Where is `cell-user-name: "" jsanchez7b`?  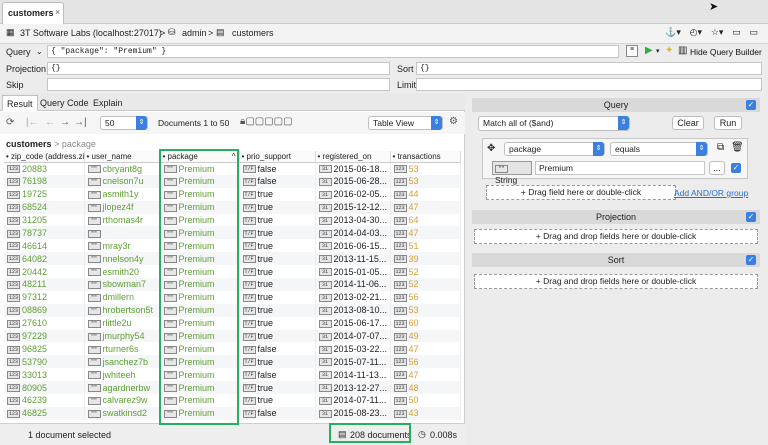 cell-user-name: "" jsanchez7b is located at coordinates (122, 362).